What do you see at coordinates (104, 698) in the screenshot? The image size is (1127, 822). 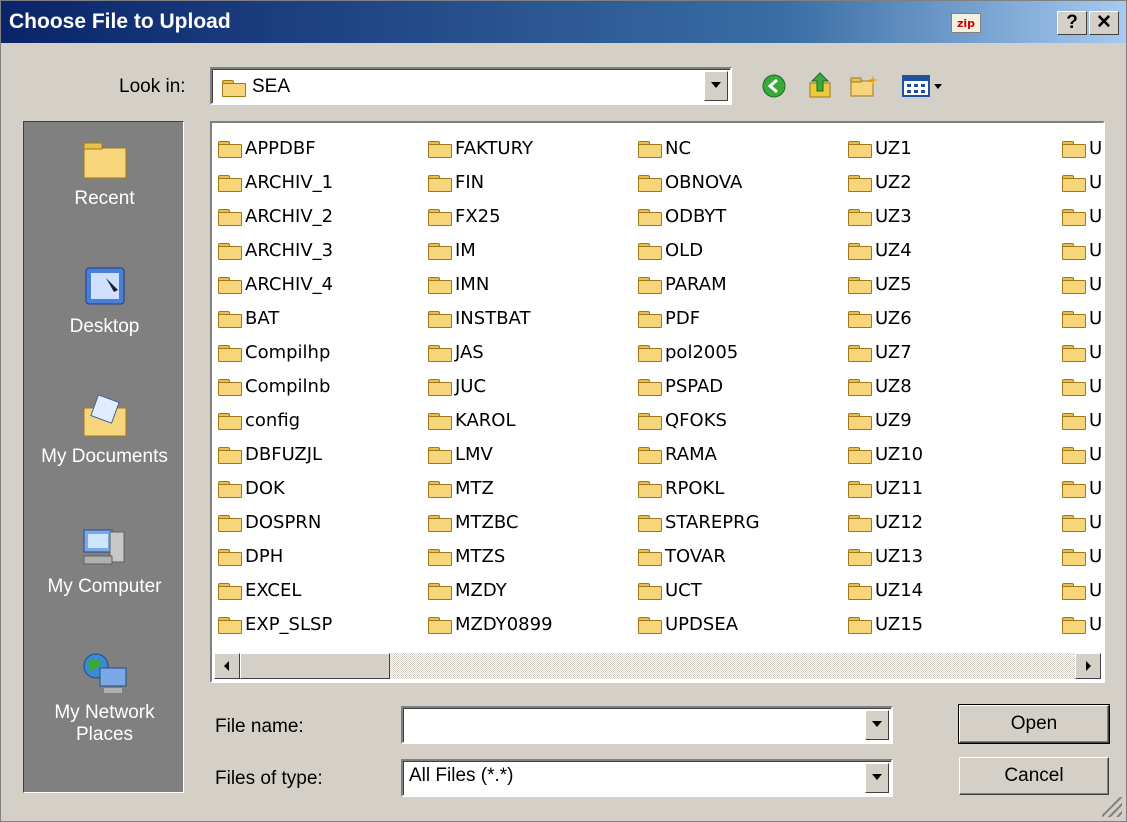 I see `place-network: My Network Places` at bounding box center [104, 698].